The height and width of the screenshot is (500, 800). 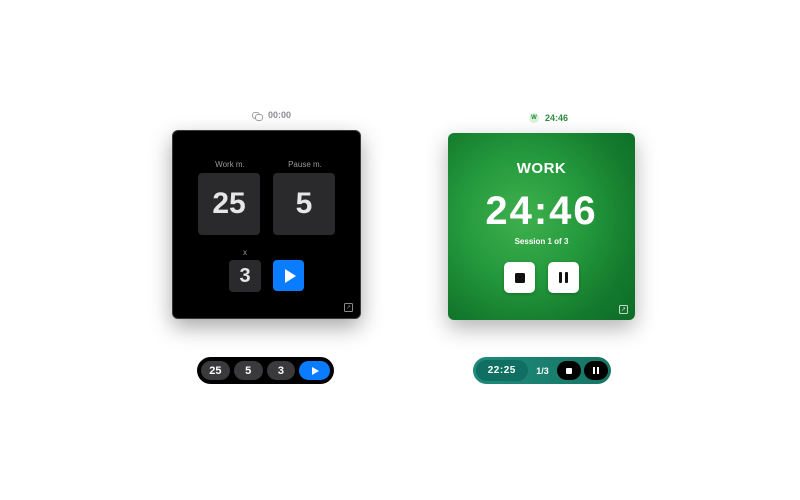 I want to click on pause-minutes-stepper: 5, so click(x=304, y=204).